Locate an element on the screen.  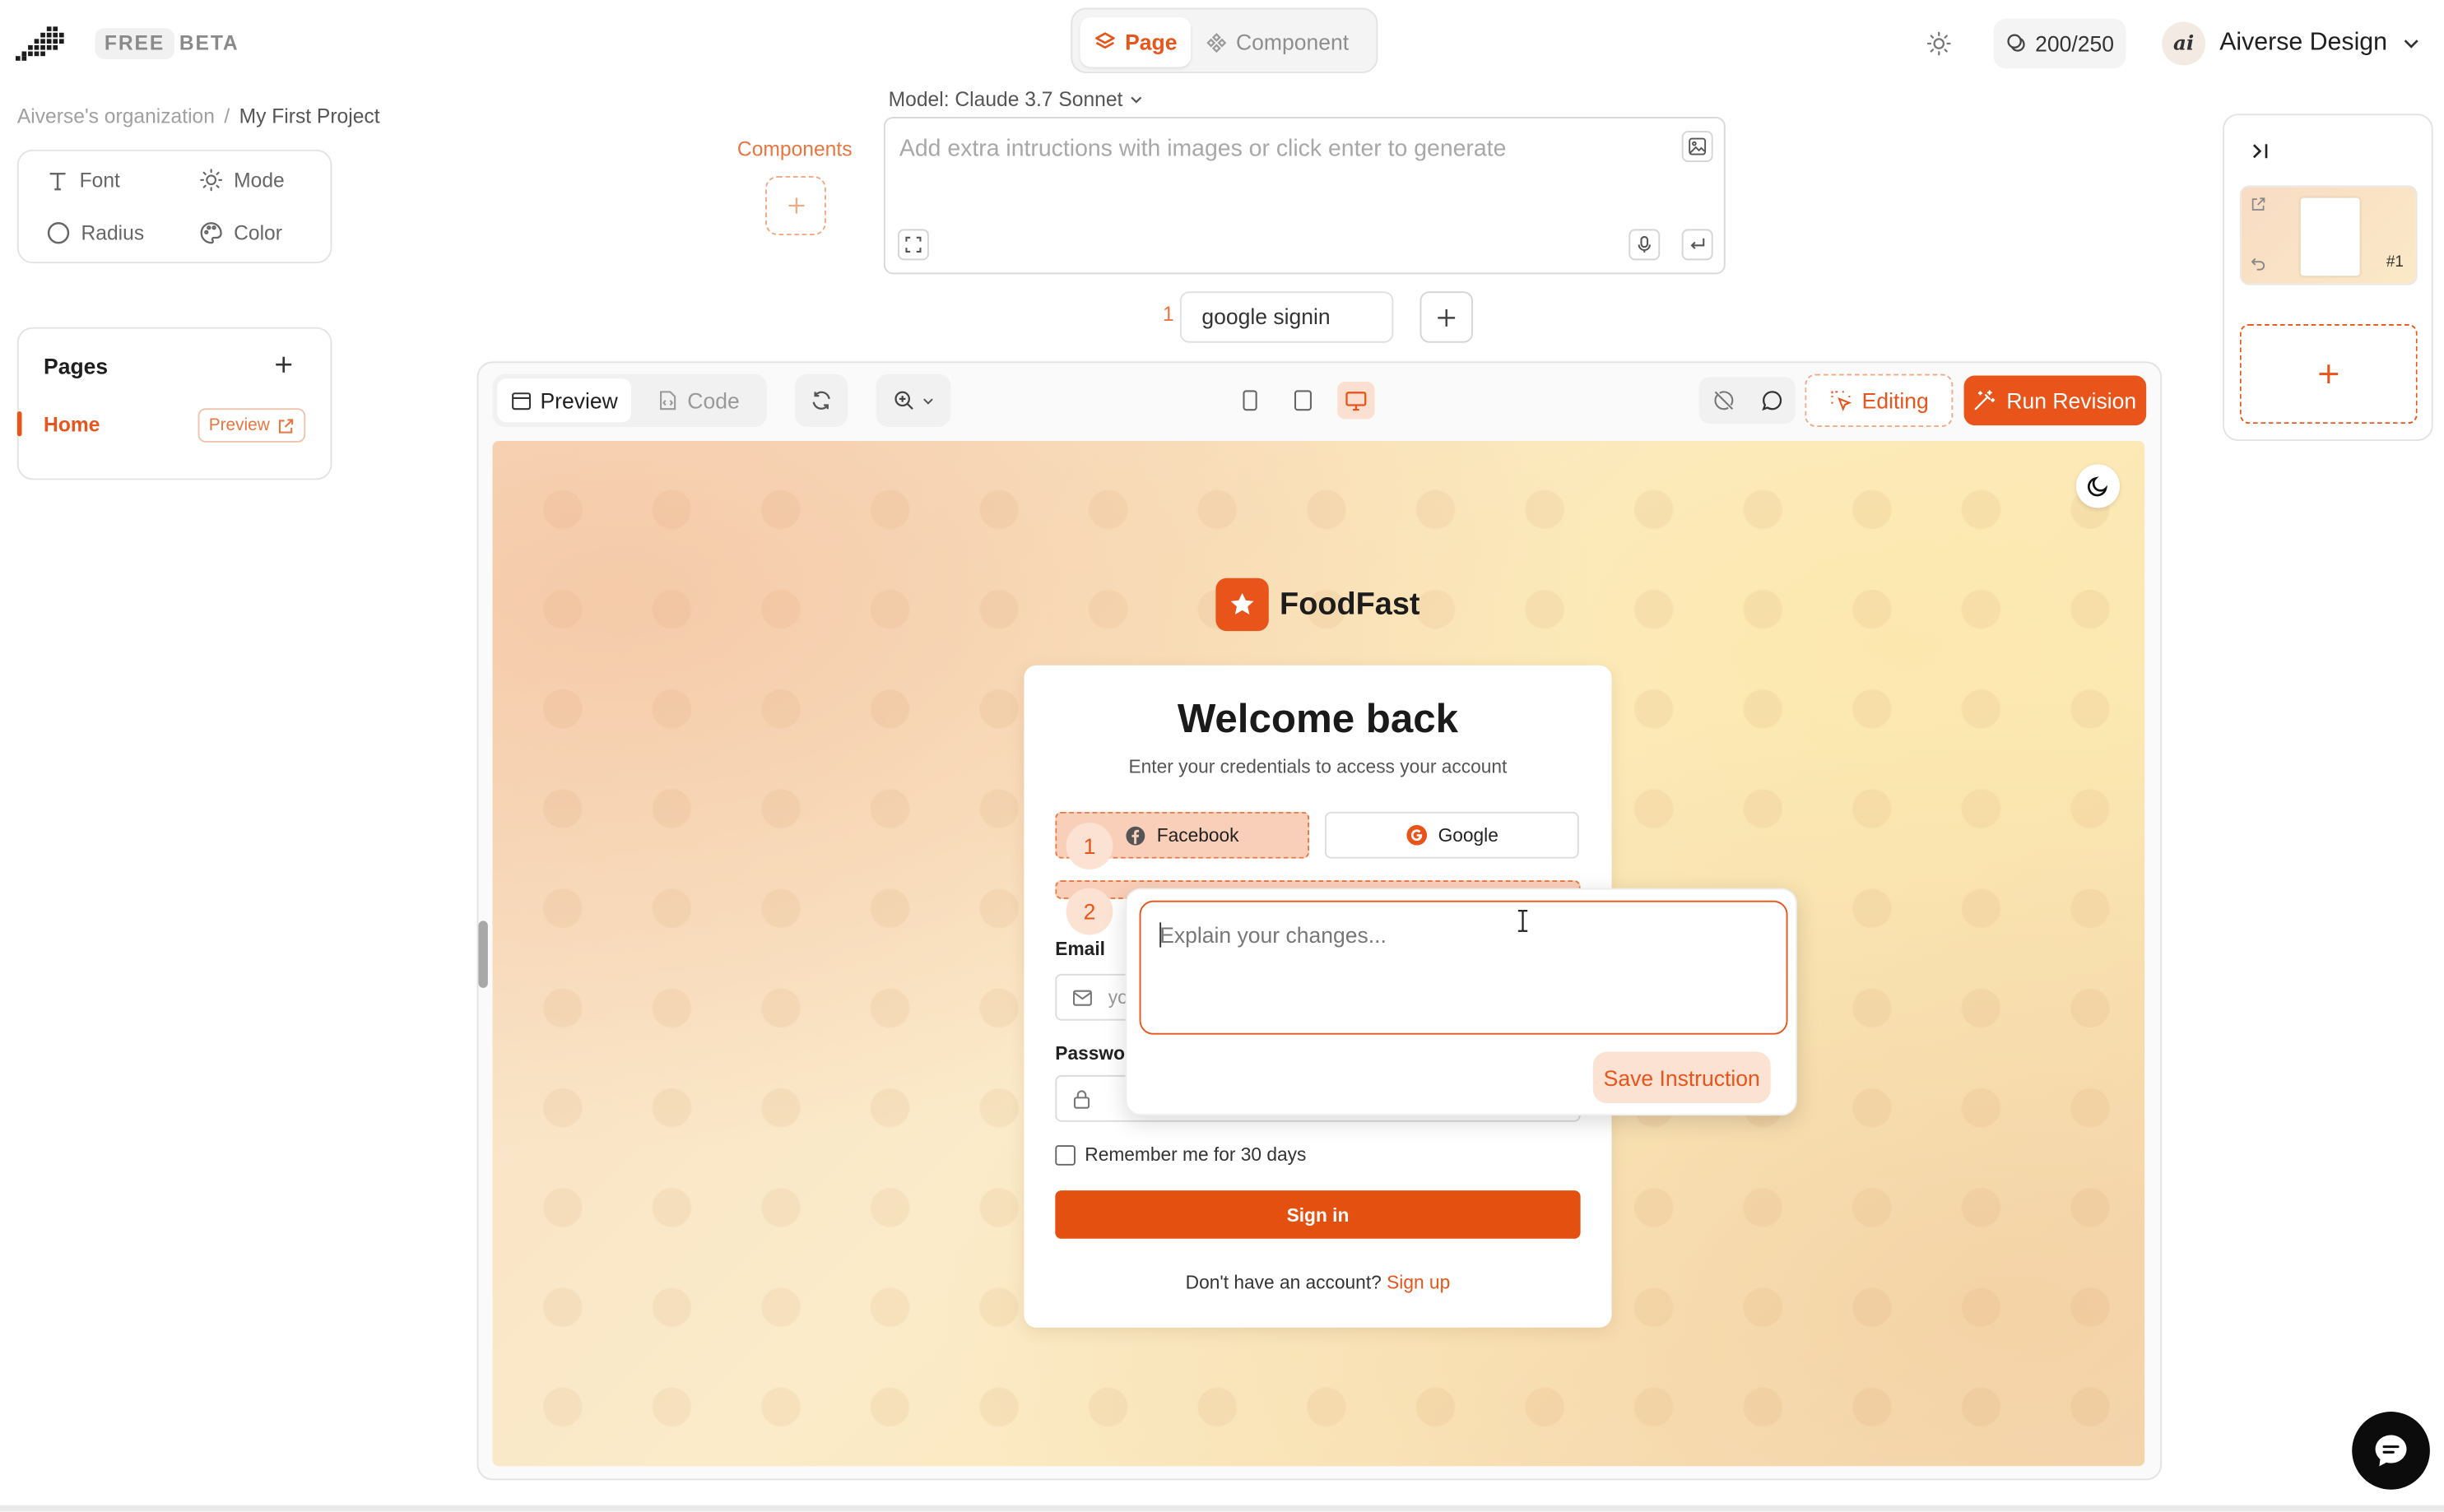
coins-icon is located at coordinates (2015, 43).